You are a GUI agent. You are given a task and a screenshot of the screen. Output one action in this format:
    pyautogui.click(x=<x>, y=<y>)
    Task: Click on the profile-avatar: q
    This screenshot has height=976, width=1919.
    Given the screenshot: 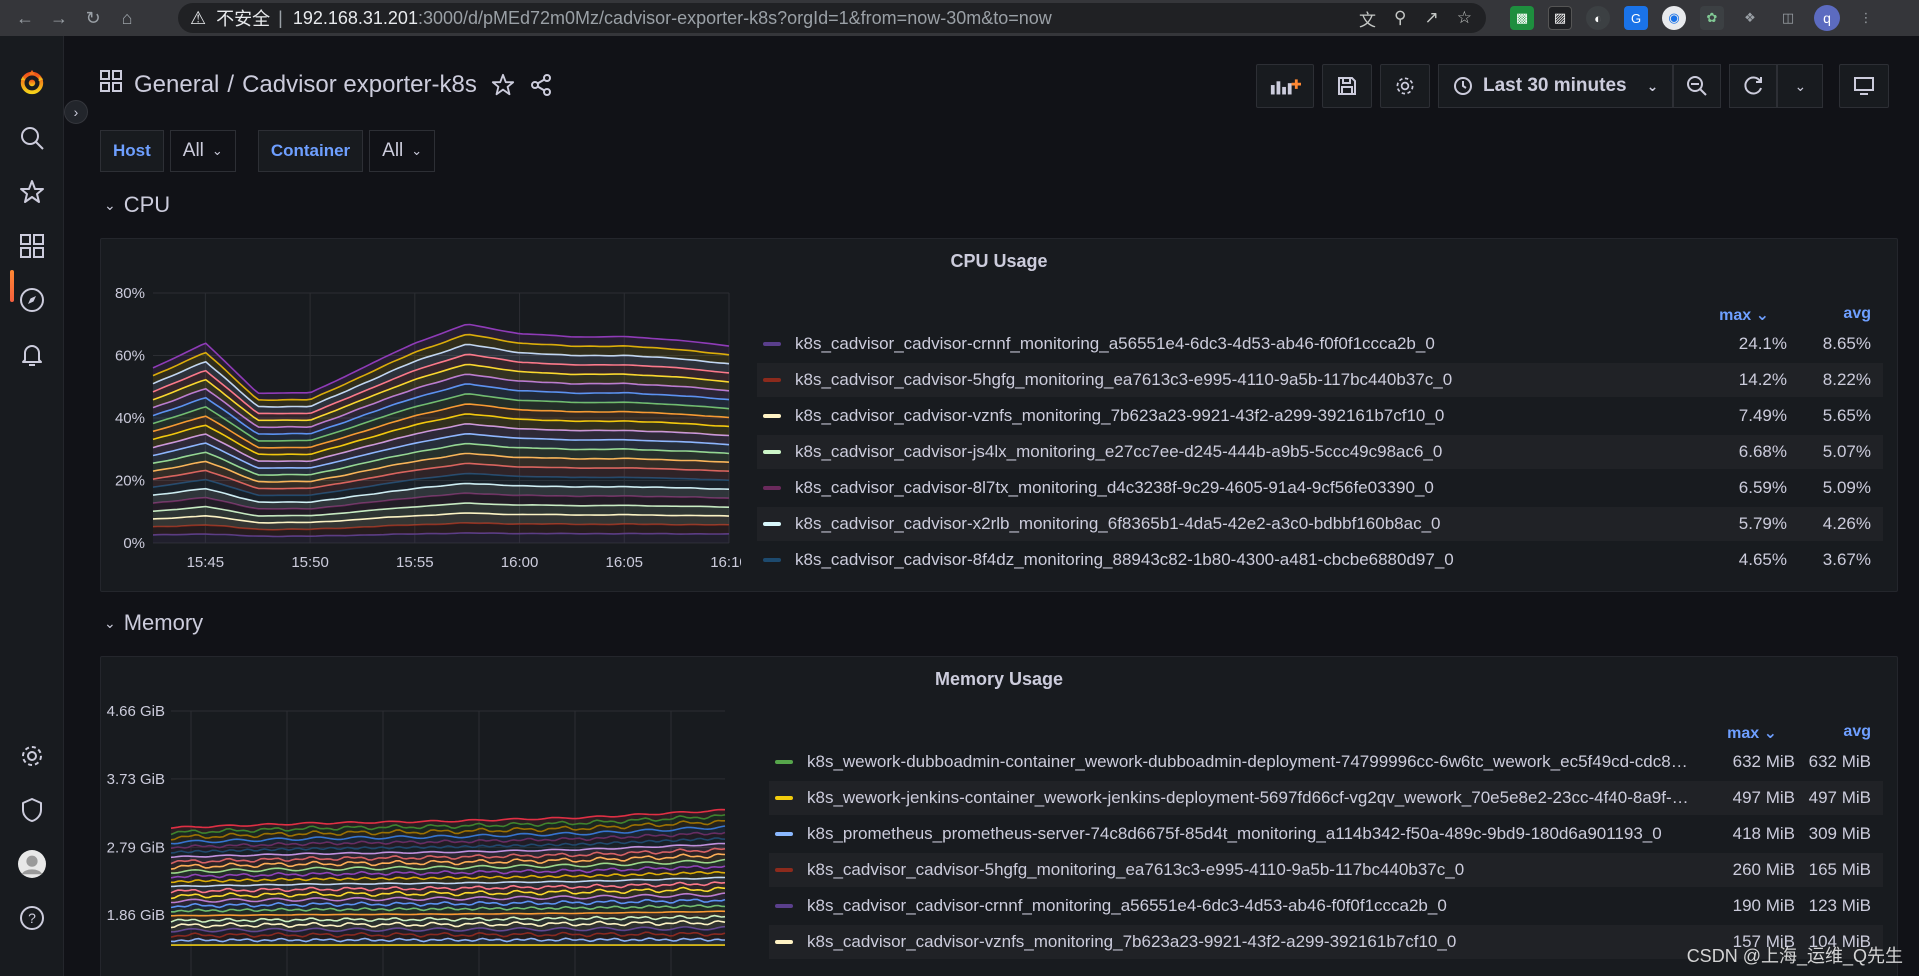 What is the action you would take?
    pyautogui.click(x=1827, y=18)
    